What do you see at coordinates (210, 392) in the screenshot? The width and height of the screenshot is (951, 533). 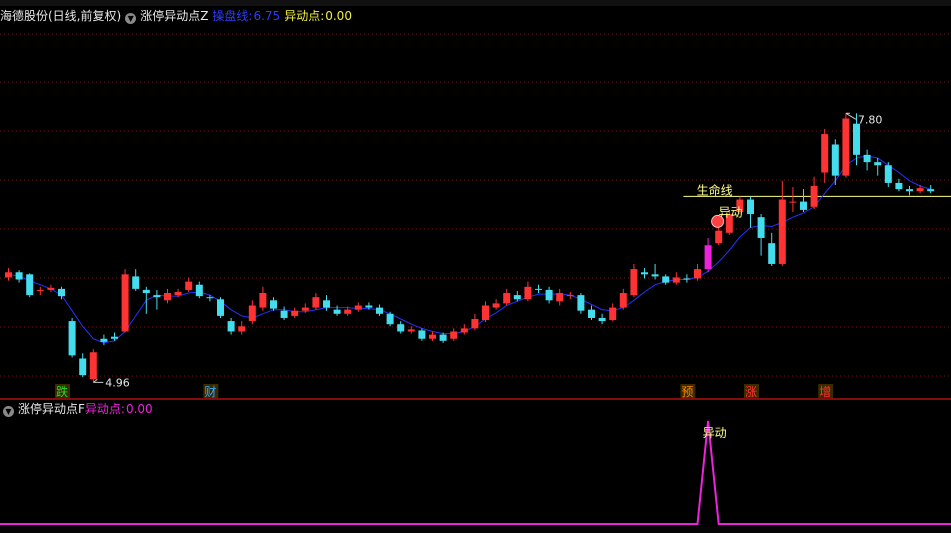 I see `event-marker: 财` at bounding box center [210, 392].